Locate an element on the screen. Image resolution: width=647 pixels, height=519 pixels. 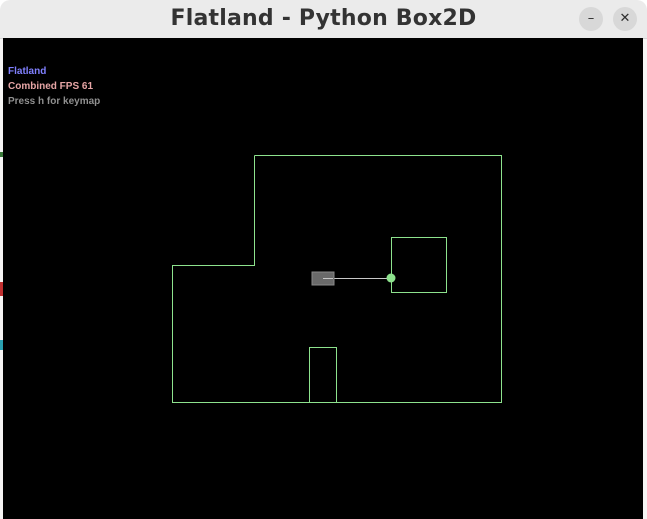
box-obstacle is located at coordinates (419, 265).